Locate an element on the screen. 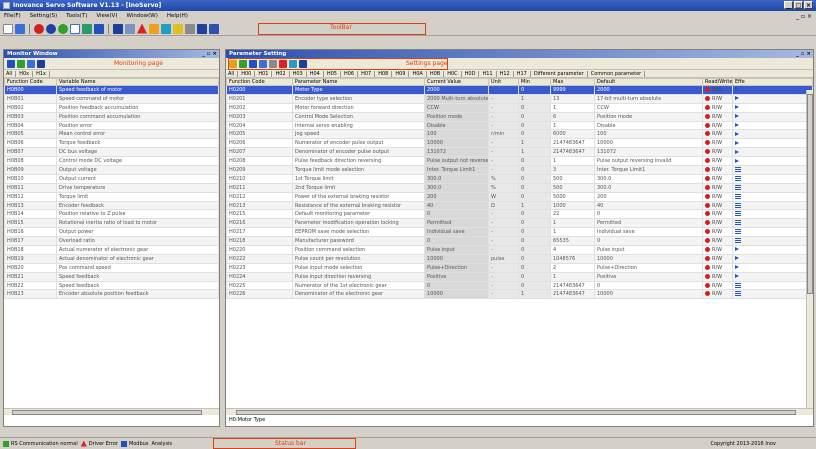  current-value-cell: 10000 is located at coordinates (456, 294).